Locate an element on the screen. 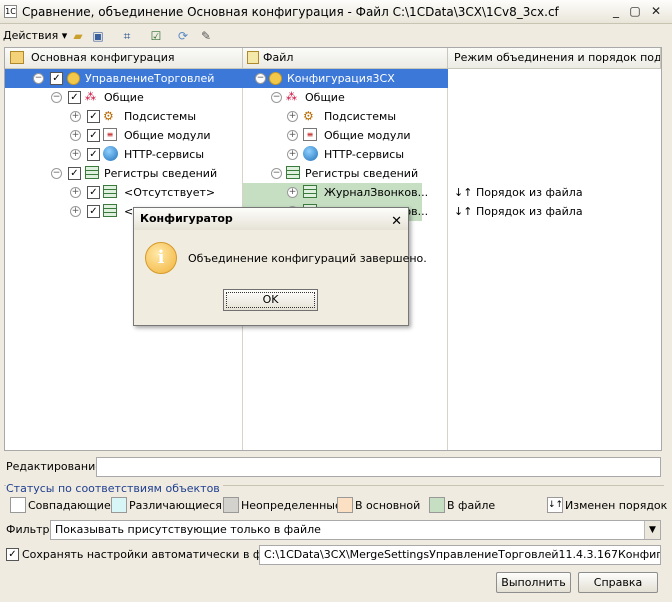 This screenshot has height=602, width=672. status-label: Неопределенные is located at coordinates (291, 505).